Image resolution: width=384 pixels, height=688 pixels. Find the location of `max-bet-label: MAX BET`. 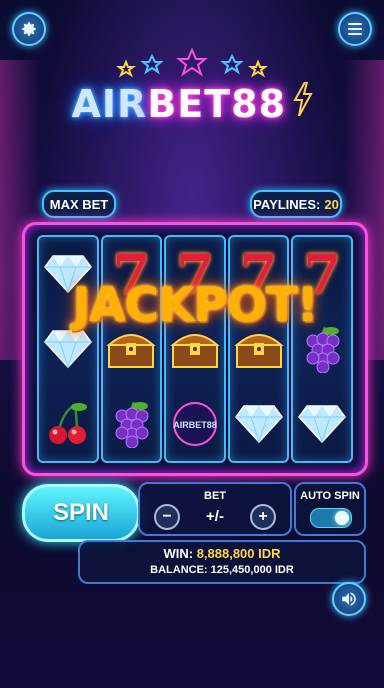

max-bet-label: MAX BET is located at coordinates (79, 204).